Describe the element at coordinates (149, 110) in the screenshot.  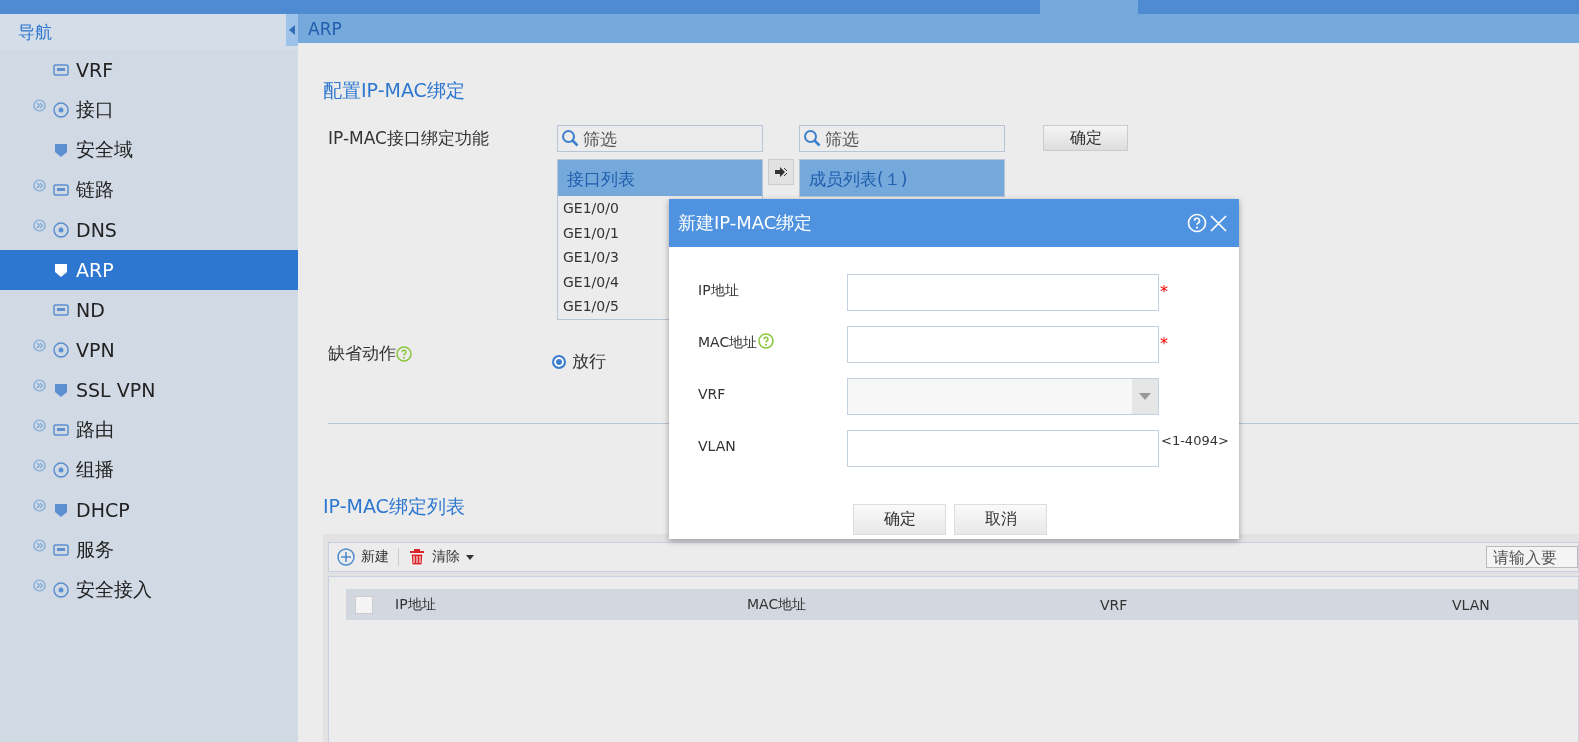
I see `sidebar-item: 接口` at that location.